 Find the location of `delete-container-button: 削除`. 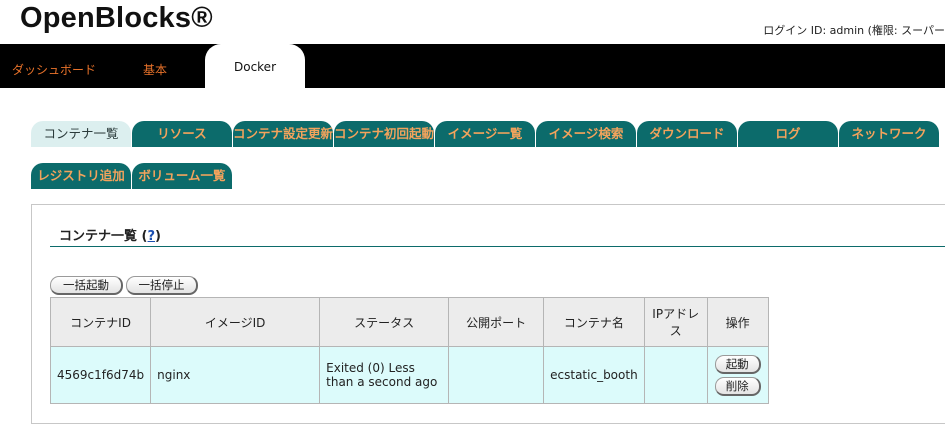

delete-container-button: 削除 is located at coordinates (737, 386).